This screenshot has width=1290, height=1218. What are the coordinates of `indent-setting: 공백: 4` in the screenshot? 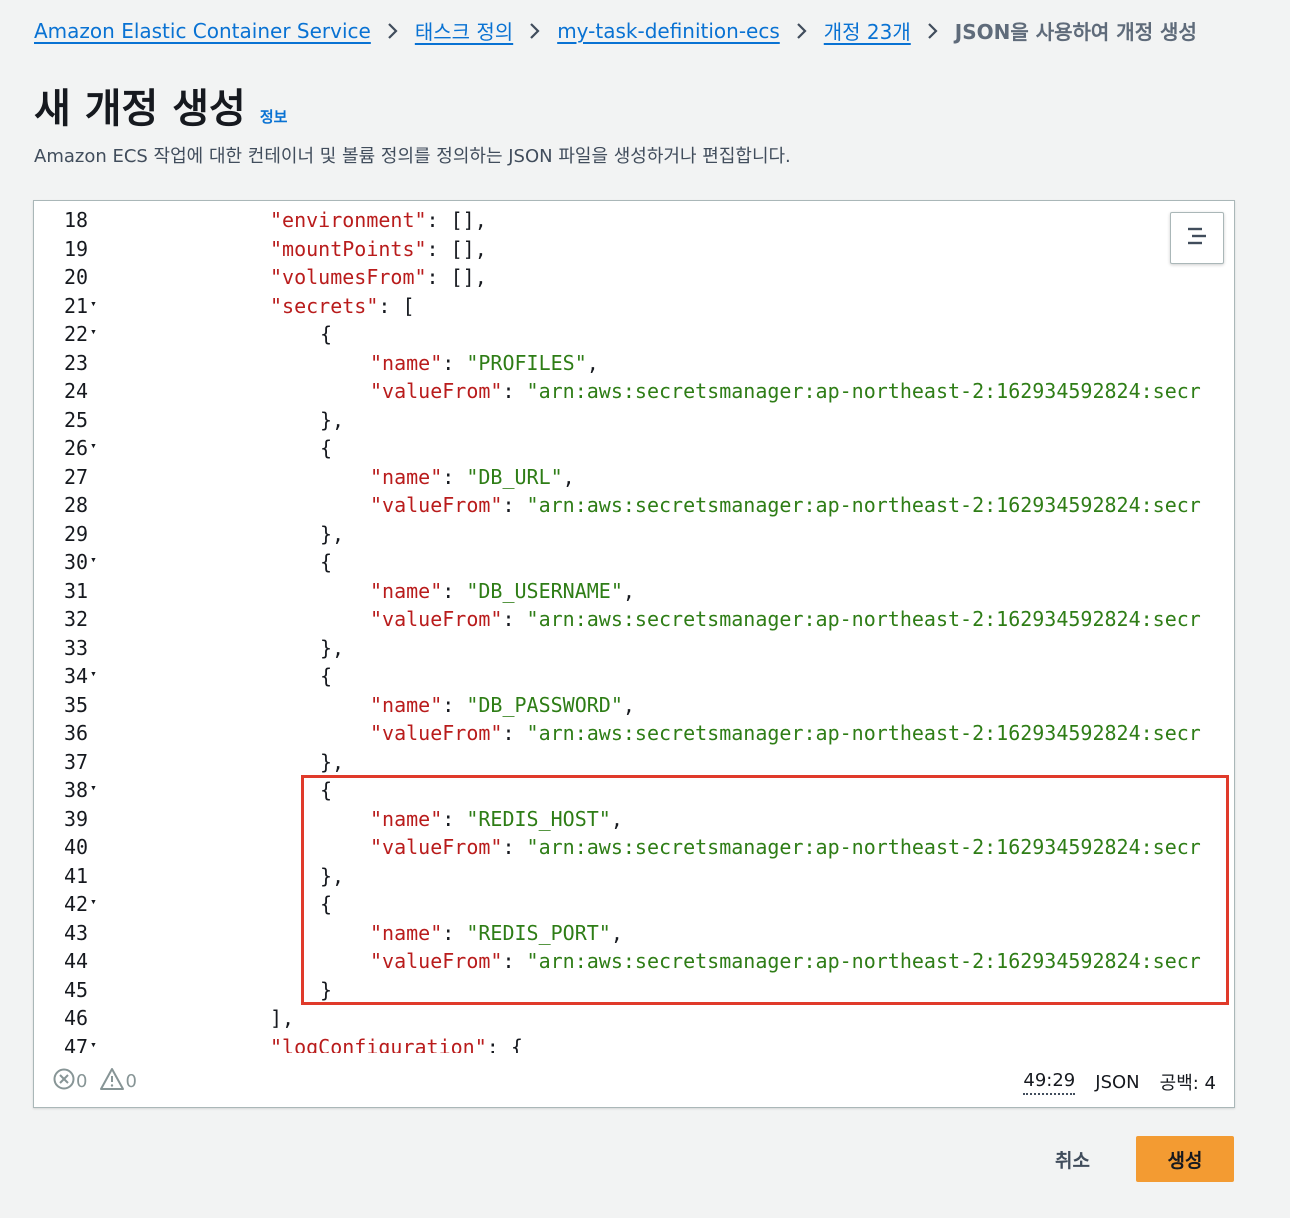 It's located at (1187, 1083).